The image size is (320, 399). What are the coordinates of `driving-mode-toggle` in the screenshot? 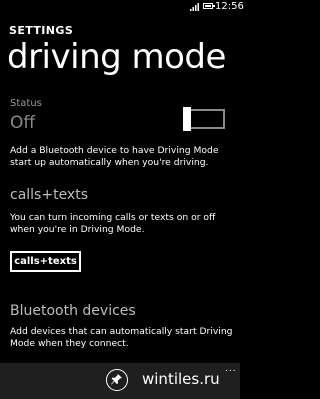 It's located at (204, 119).